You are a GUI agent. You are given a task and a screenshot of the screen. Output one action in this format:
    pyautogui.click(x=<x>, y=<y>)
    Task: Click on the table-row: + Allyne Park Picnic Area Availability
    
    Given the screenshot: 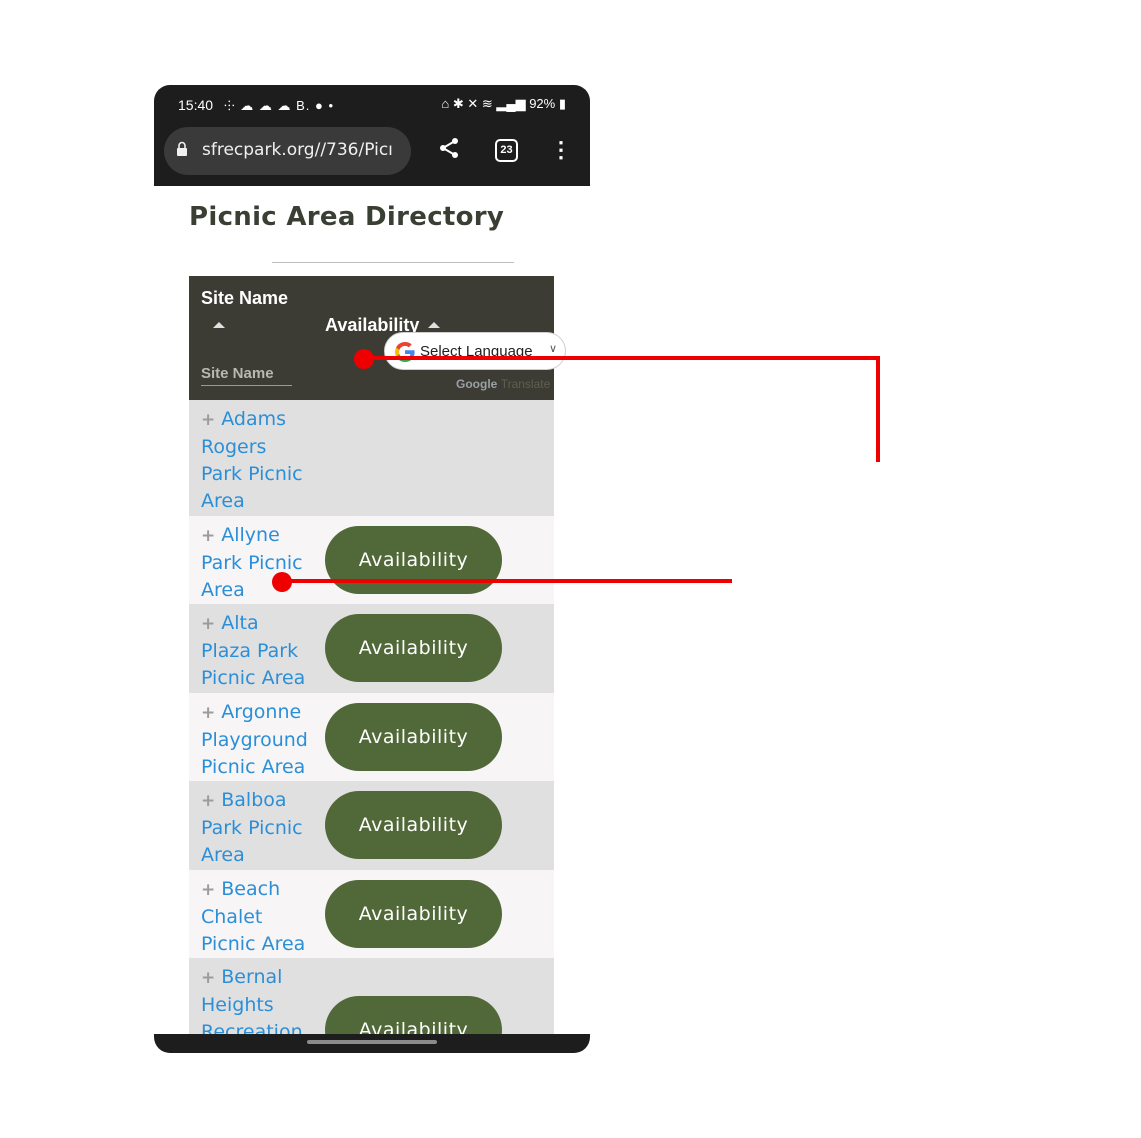 What is the action you would take?
    pyautogui.click(x=371, y=560)
    